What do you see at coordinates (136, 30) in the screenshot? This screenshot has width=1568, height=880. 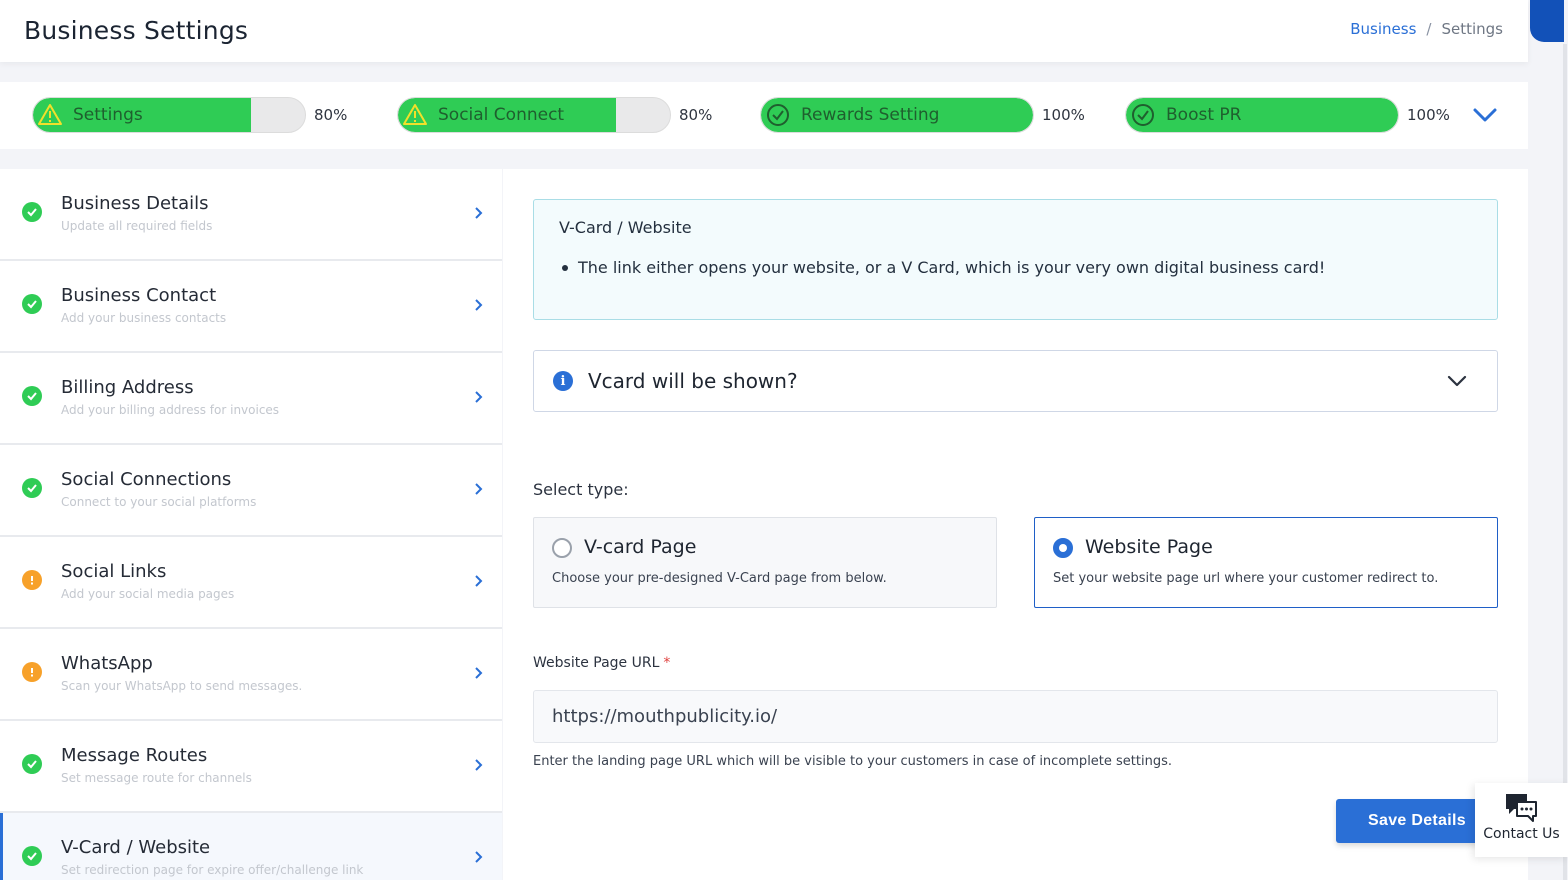 I see `page-title: Business Settings` at bounding box center [136, 30].